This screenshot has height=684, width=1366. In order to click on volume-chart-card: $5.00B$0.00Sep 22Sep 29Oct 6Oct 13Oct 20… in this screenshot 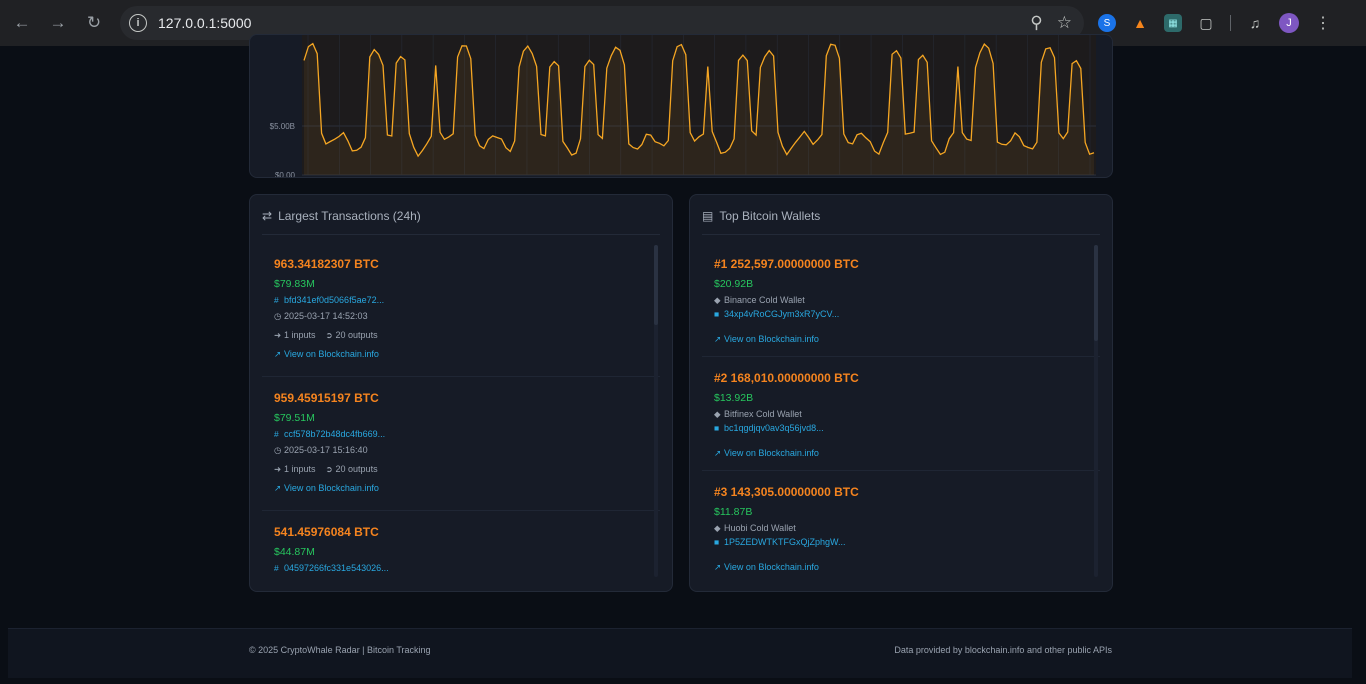, I will do `click(681, 106)`.